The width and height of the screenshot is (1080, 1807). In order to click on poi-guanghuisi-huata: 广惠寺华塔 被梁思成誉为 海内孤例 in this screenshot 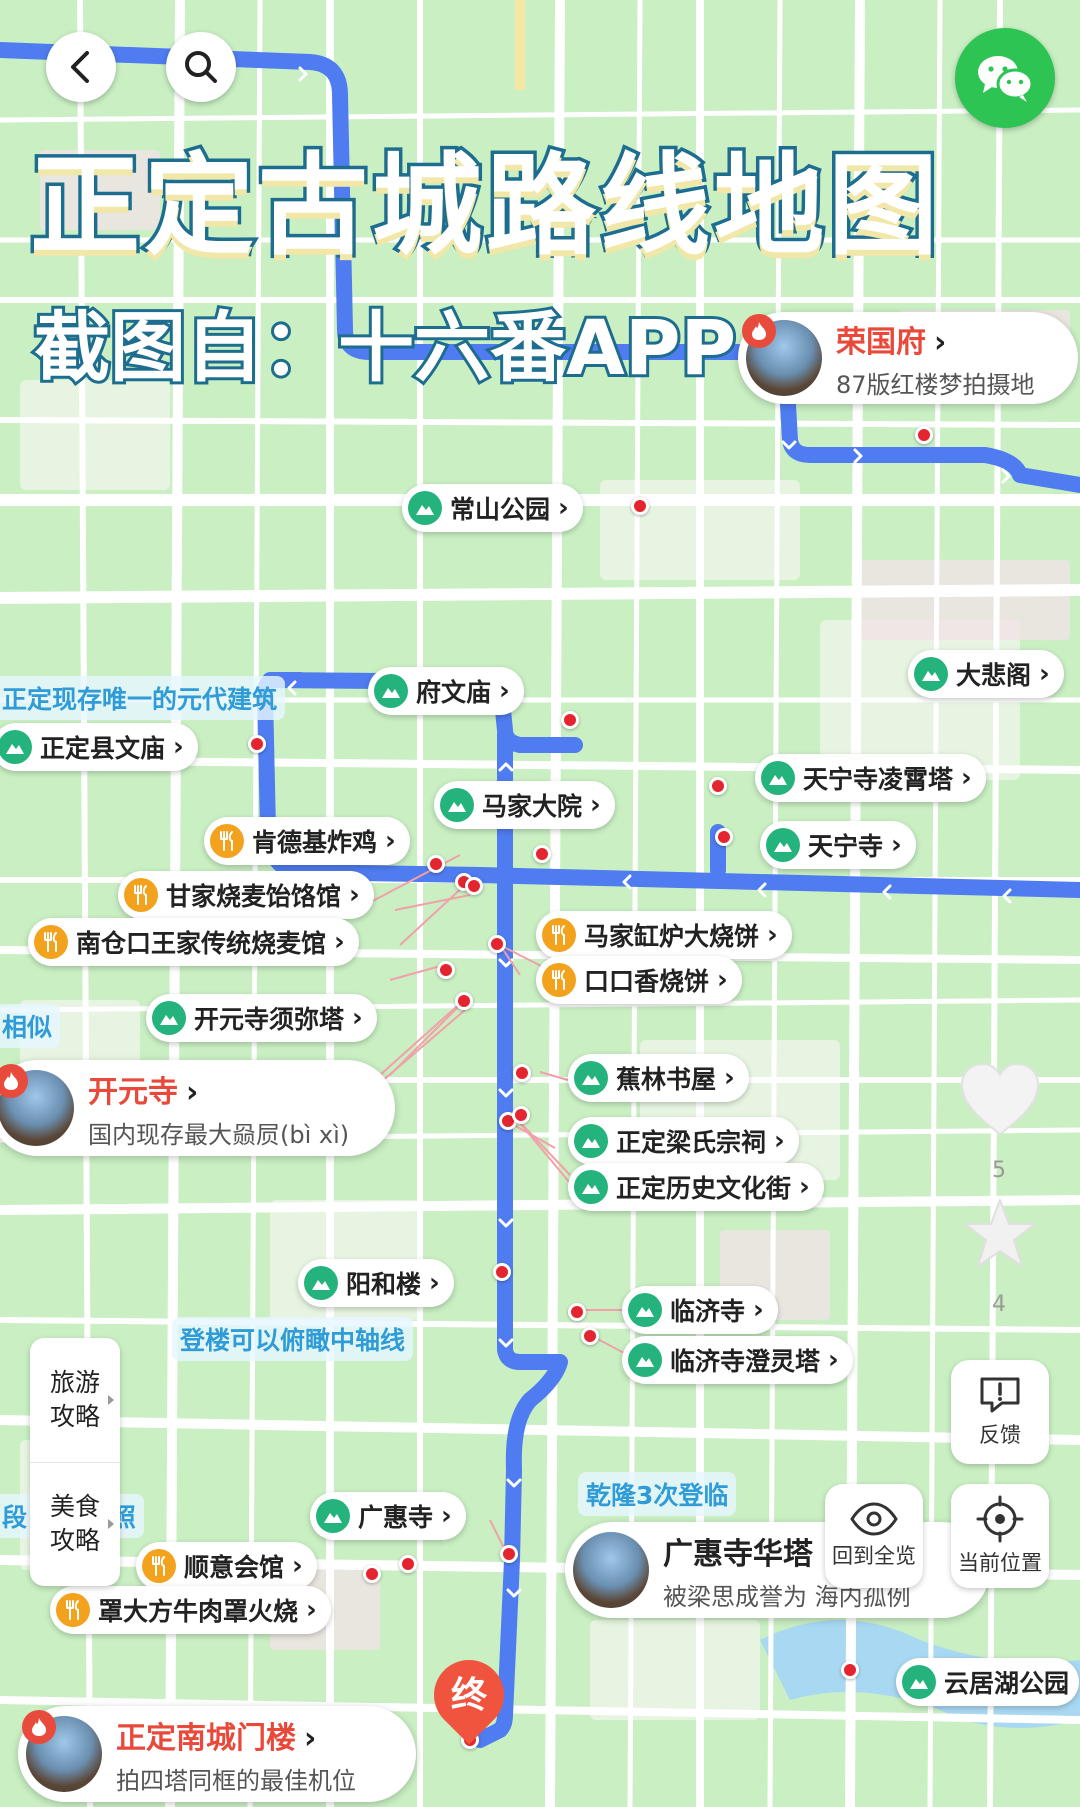, I will do `click(777, 1570)`.